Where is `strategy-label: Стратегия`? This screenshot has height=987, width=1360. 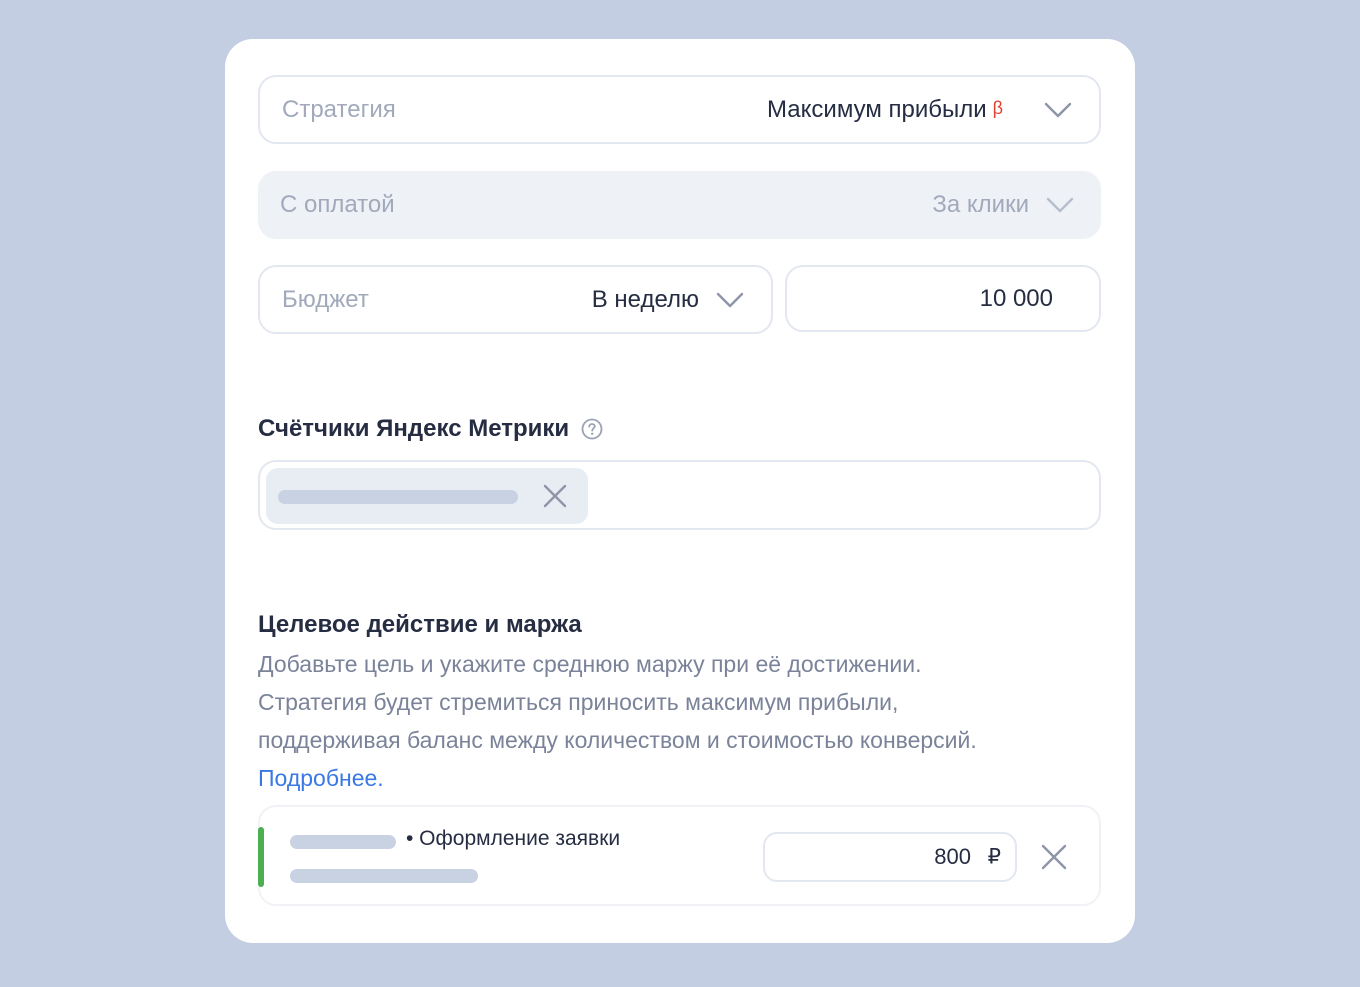 strategy-label: Стратегия is located at coordinates (339, 109).